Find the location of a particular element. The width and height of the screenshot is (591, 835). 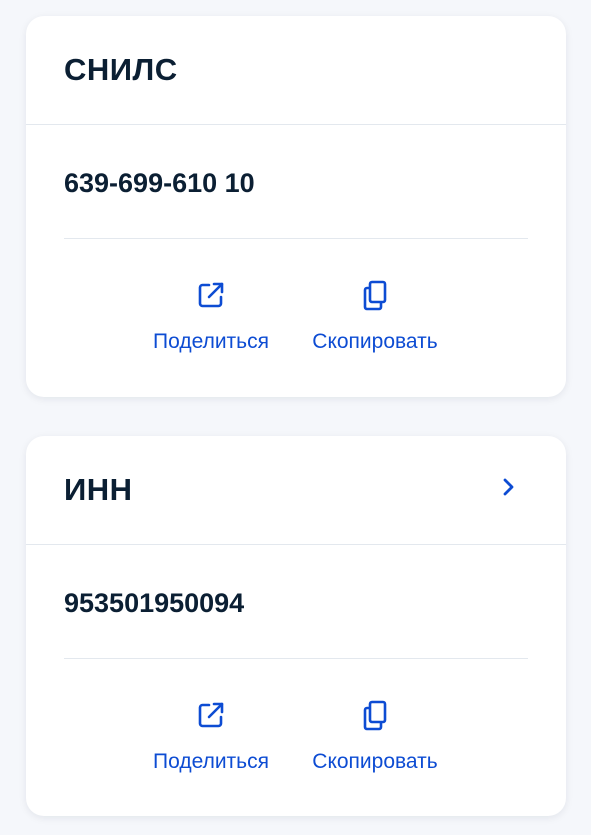

card-header: ИНН is located at coordinates (296, 490).